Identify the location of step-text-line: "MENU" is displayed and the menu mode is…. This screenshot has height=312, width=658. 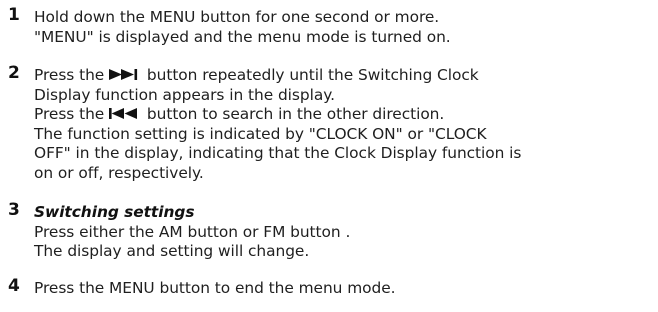
(242, 36).